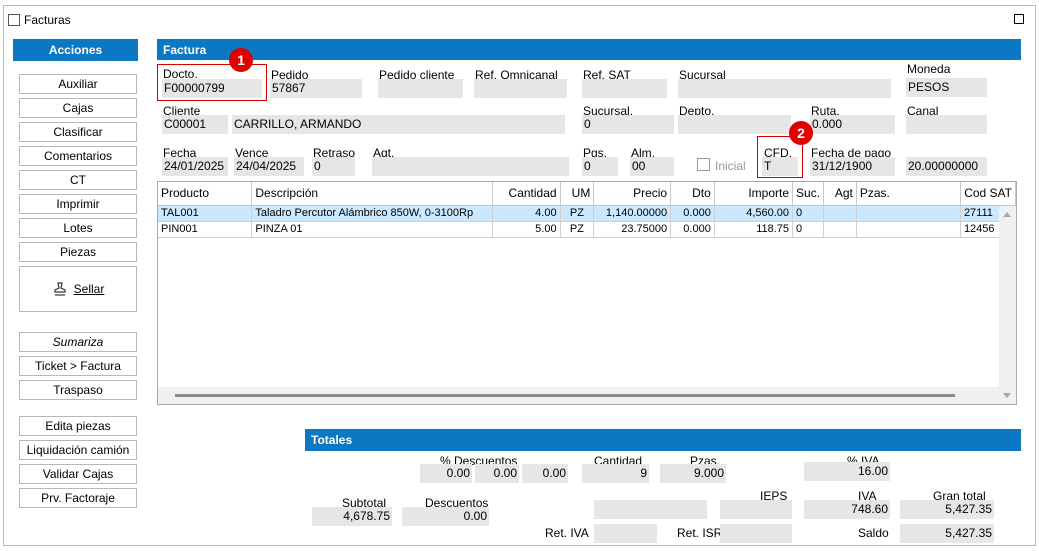 This screenshot has width=1039, height=551. I want to click on sellar-button: Sellar, so click(78, 289).